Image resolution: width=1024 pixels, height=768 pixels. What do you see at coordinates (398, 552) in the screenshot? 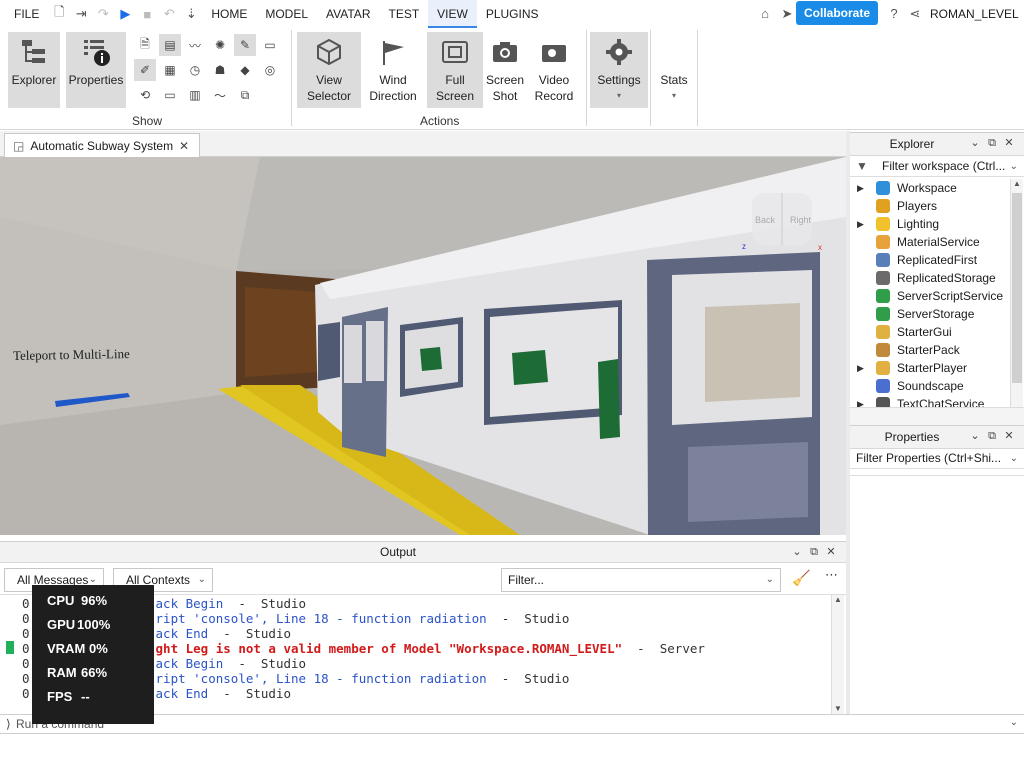
I see `output-title: Output` at bounding box center [398, 552].